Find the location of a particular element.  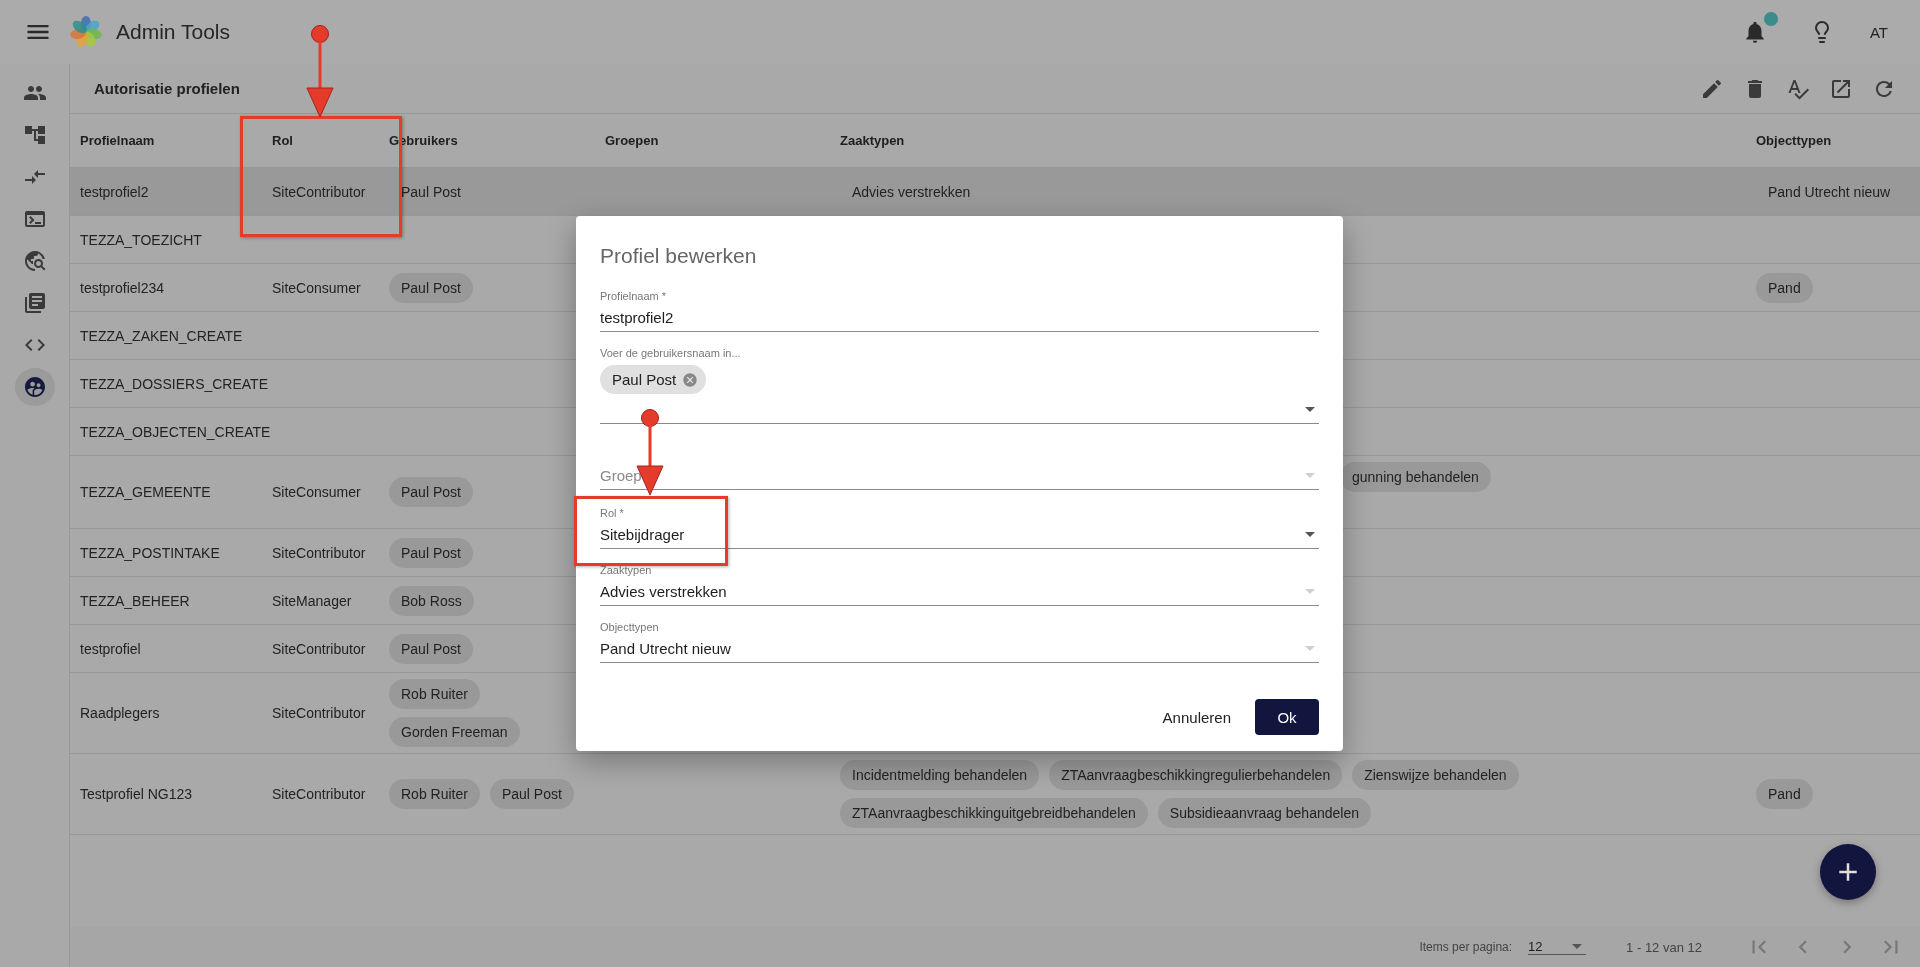

table-cell: SiteManager is located at coordinates (312, 600).